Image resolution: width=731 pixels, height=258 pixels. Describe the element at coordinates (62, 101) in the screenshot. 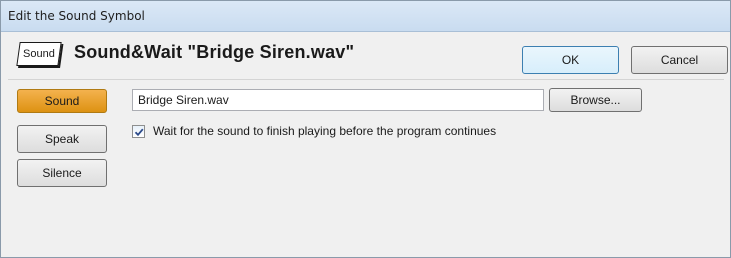

I see `mode-sound-button: Sound` at that location.